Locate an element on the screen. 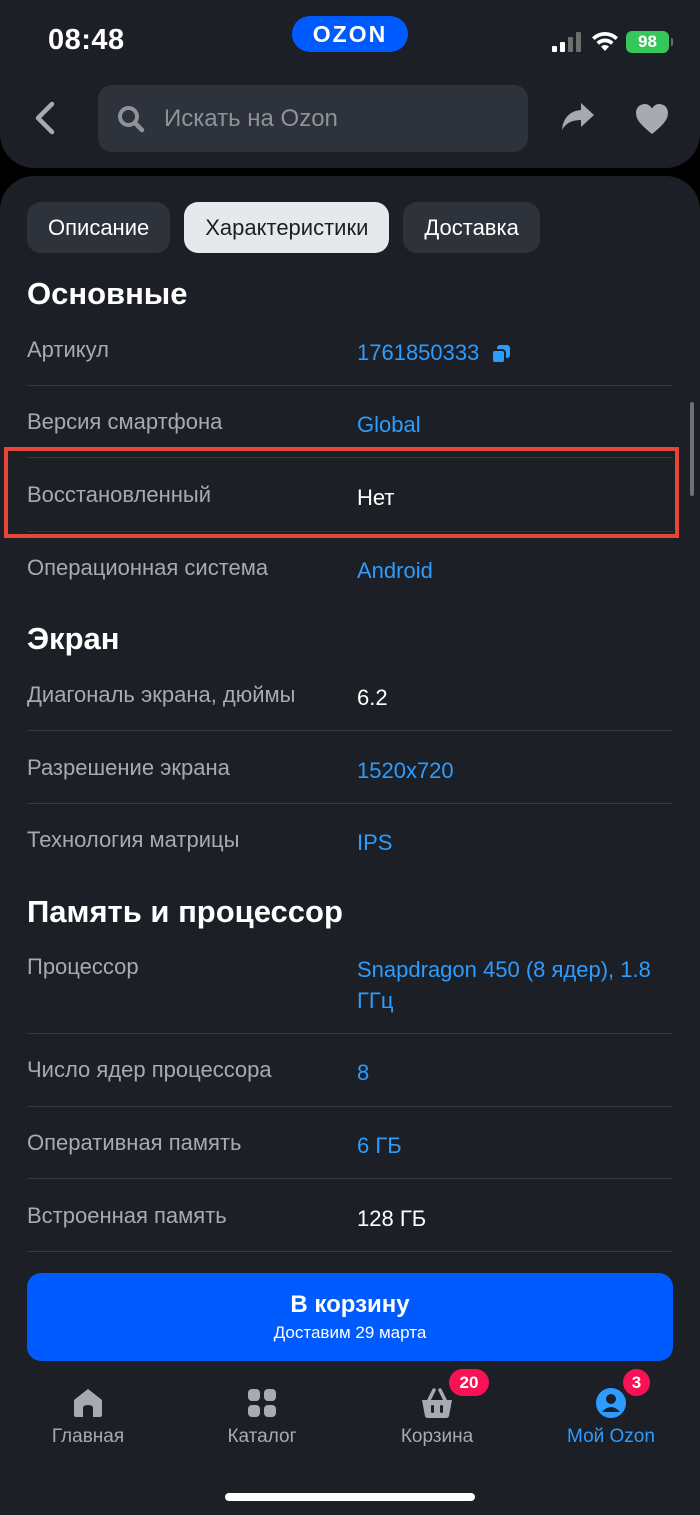 The width and height of the screenshot is (700, 1515). spec-label: Число ядер процессора is located at coordinates (149, 1069).